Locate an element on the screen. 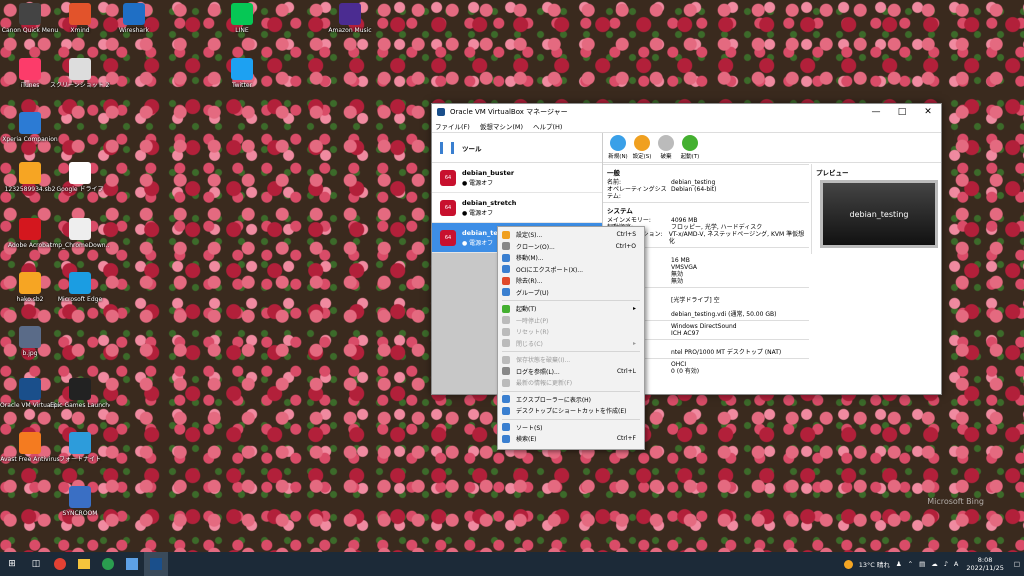 Image resolution: width=1024 pixels, height=576 pixels. line-icon is located at coordinates (242, 14).